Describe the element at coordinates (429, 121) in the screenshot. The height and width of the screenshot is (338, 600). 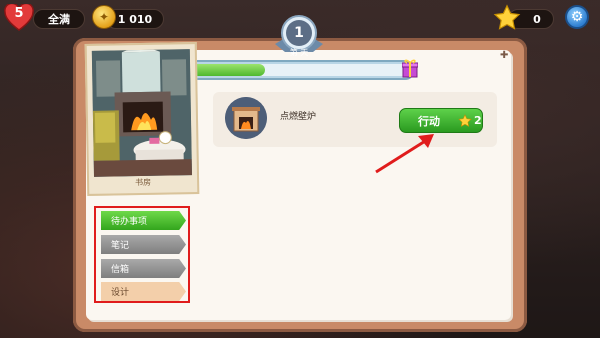
I see `action-button-label: 行动` at that location.